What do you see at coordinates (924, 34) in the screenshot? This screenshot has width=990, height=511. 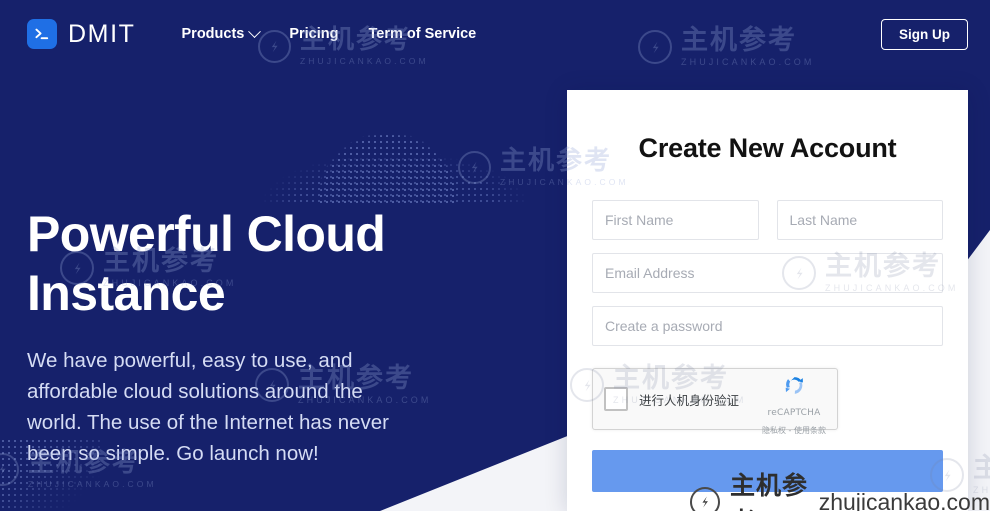 I see `sign-up-button: Sign Up` at bounding box center [924, 34].